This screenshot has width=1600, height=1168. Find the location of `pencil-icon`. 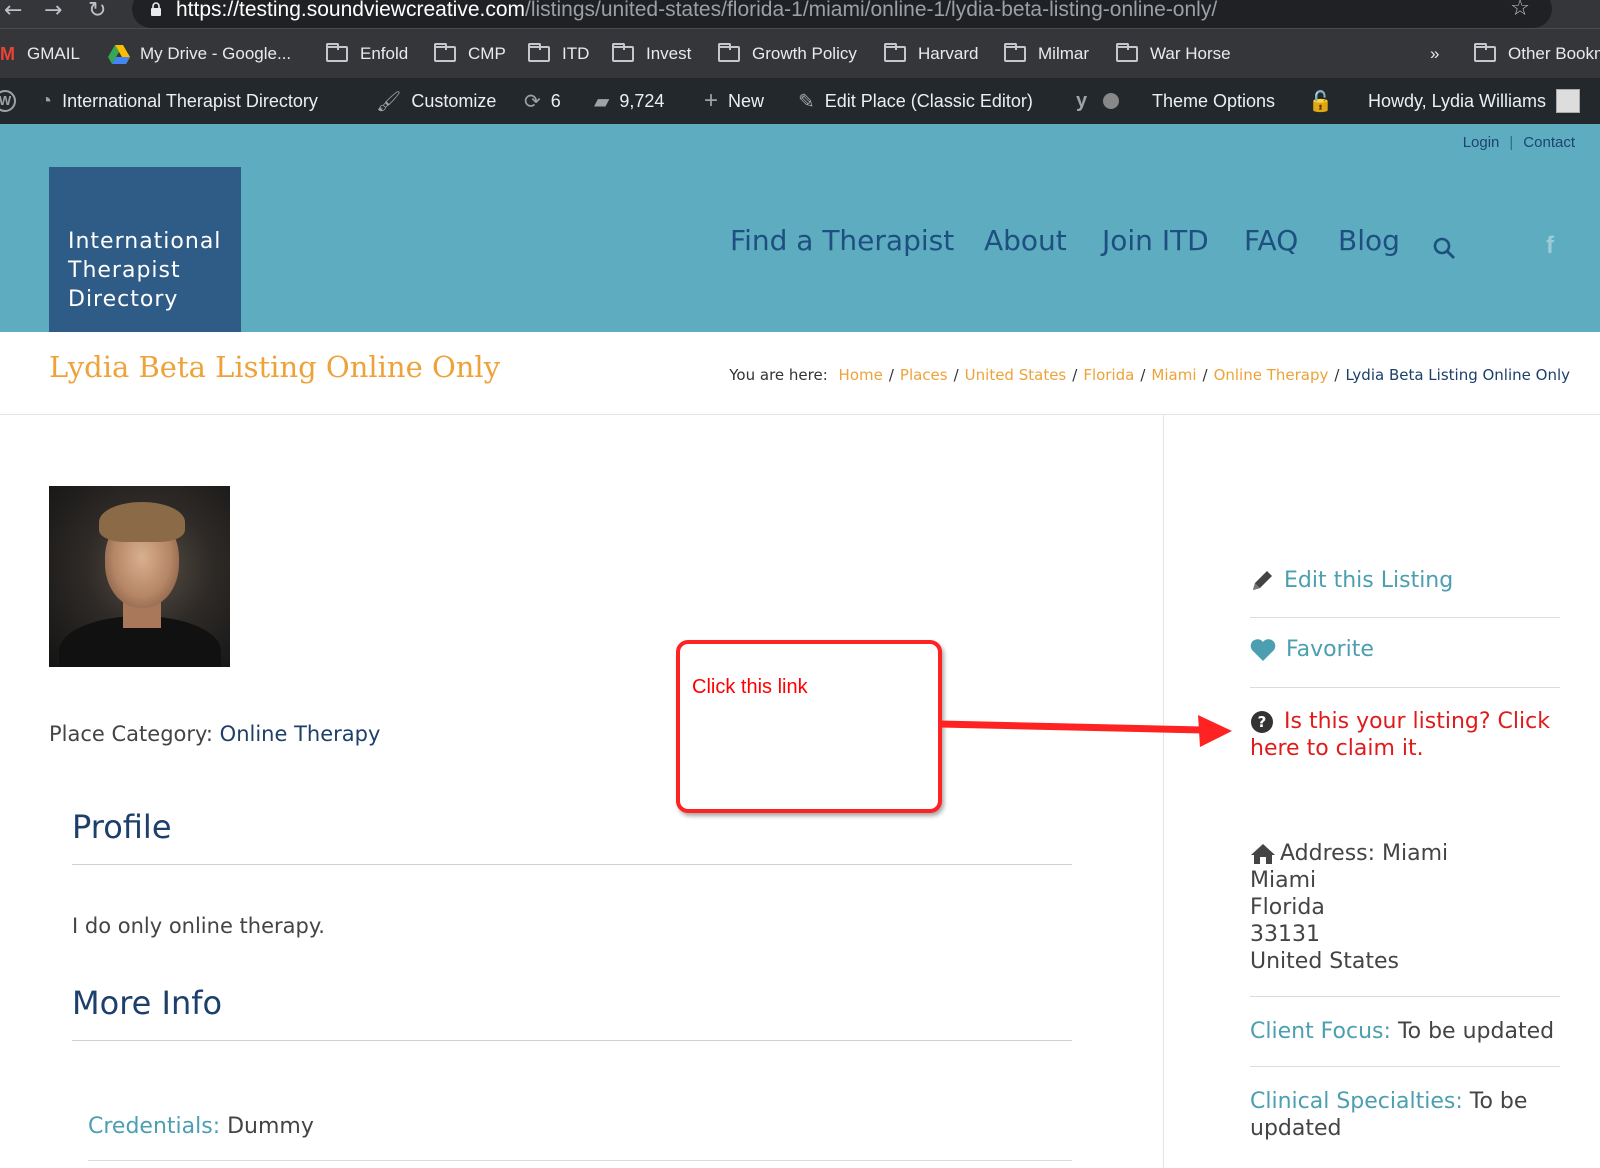

pencil-icon is located at coordinates (1262, 580).